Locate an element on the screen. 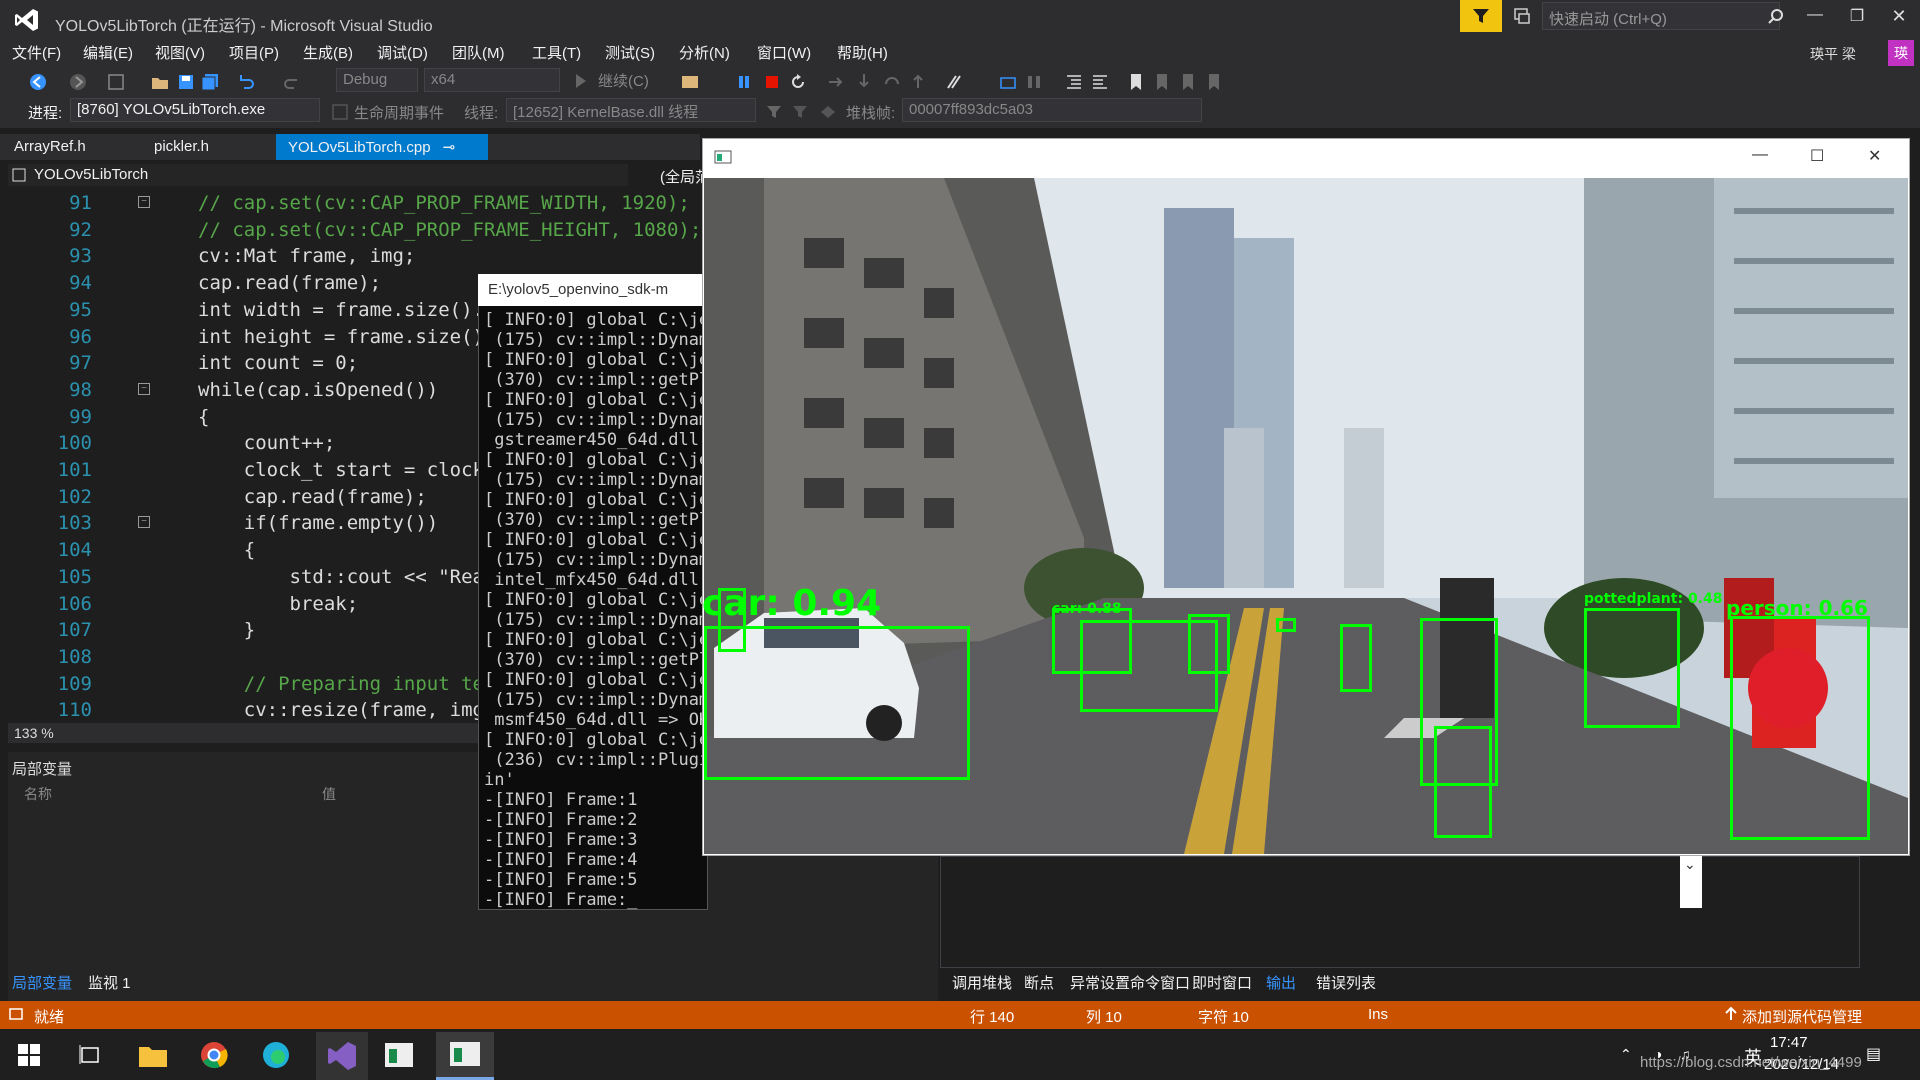  menu-item: 窗口(W) is located at coordinates (784, 52).